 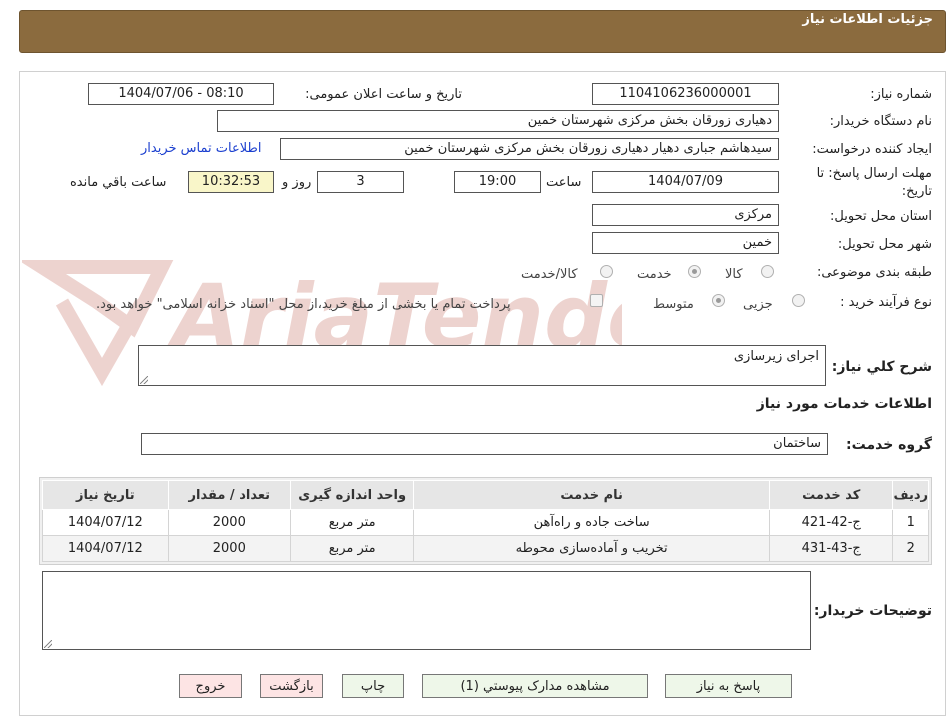 I want to click on col-quantity: تعداد / مقدار, so click(x=229, y=495).